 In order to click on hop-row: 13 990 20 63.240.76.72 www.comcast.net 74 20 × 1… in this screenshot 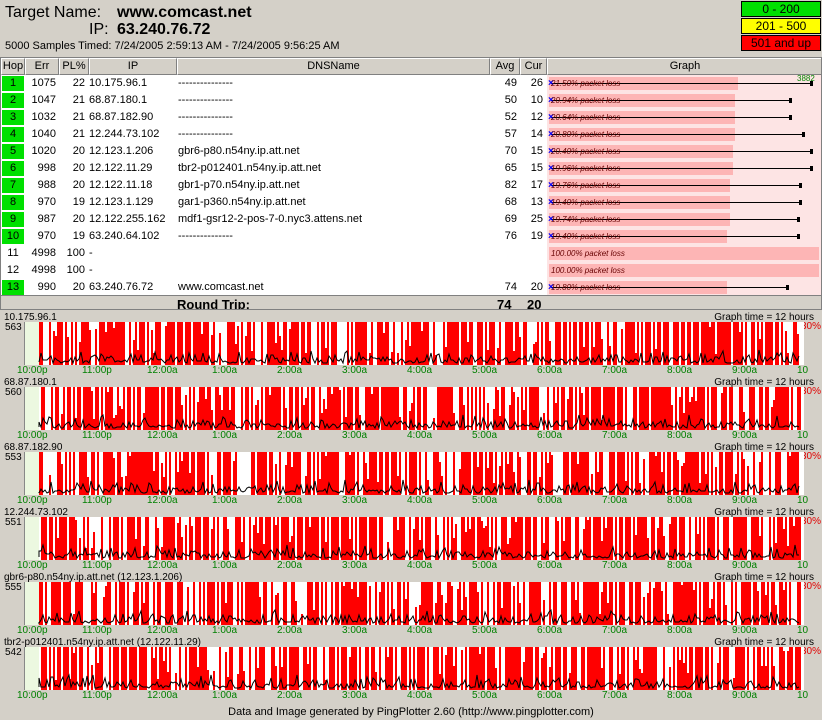, I will do `click(411, 287)`.